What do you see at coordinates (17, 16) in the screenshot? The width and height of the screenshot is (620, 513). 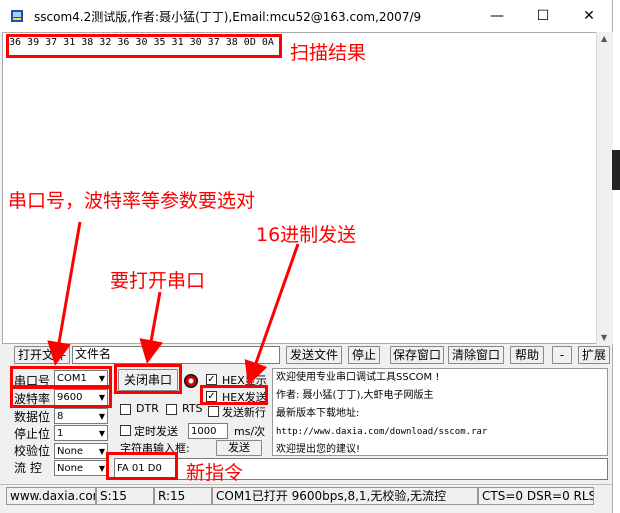 I see `app-icon` at bounding box center [17, 16].